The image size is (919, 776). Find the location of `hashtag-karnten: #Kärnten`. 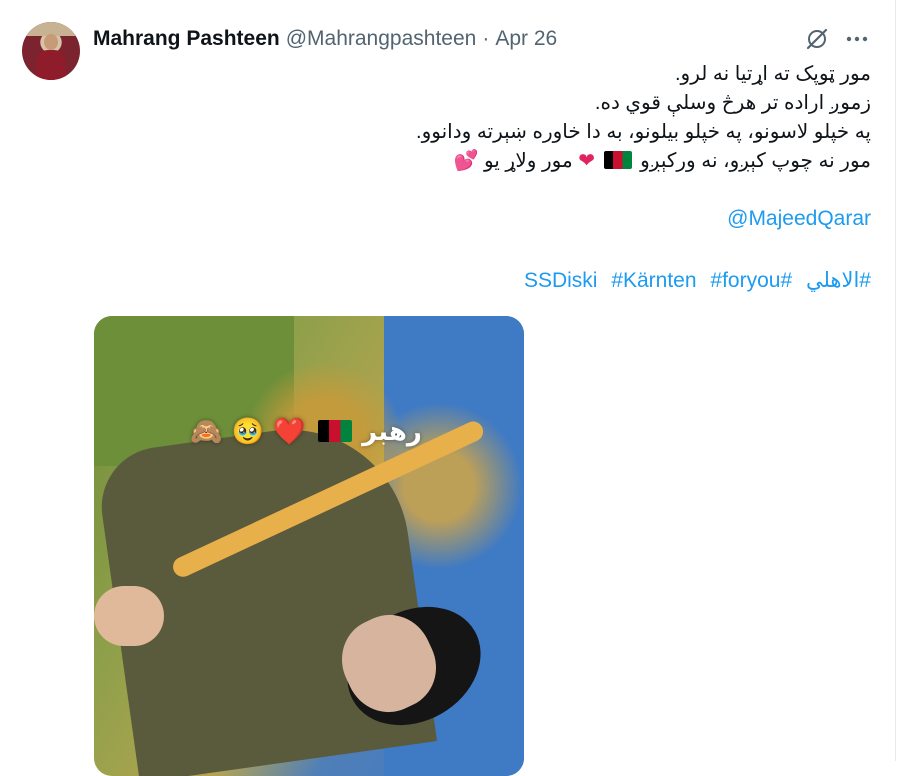

hashtag-karnten: #Kärnten is located at coordinates (653, 280).